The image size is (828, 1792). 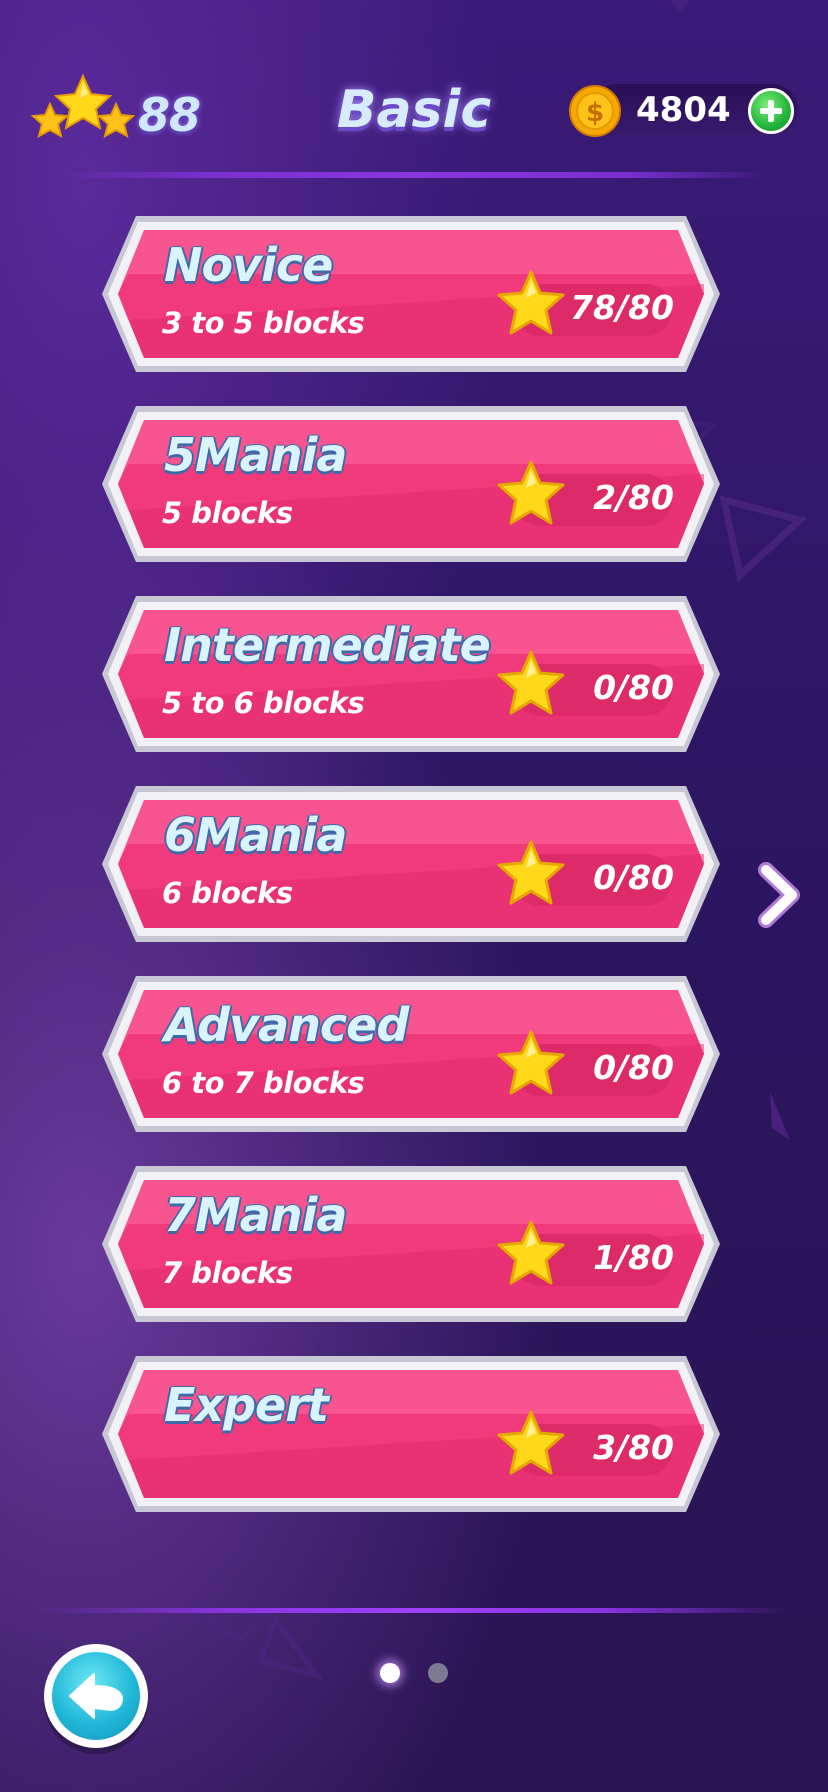 What do you see at coordinates (327, 645) in the screenshot?
I see `level-name: Intermediate` at bounding box center [327, 645].